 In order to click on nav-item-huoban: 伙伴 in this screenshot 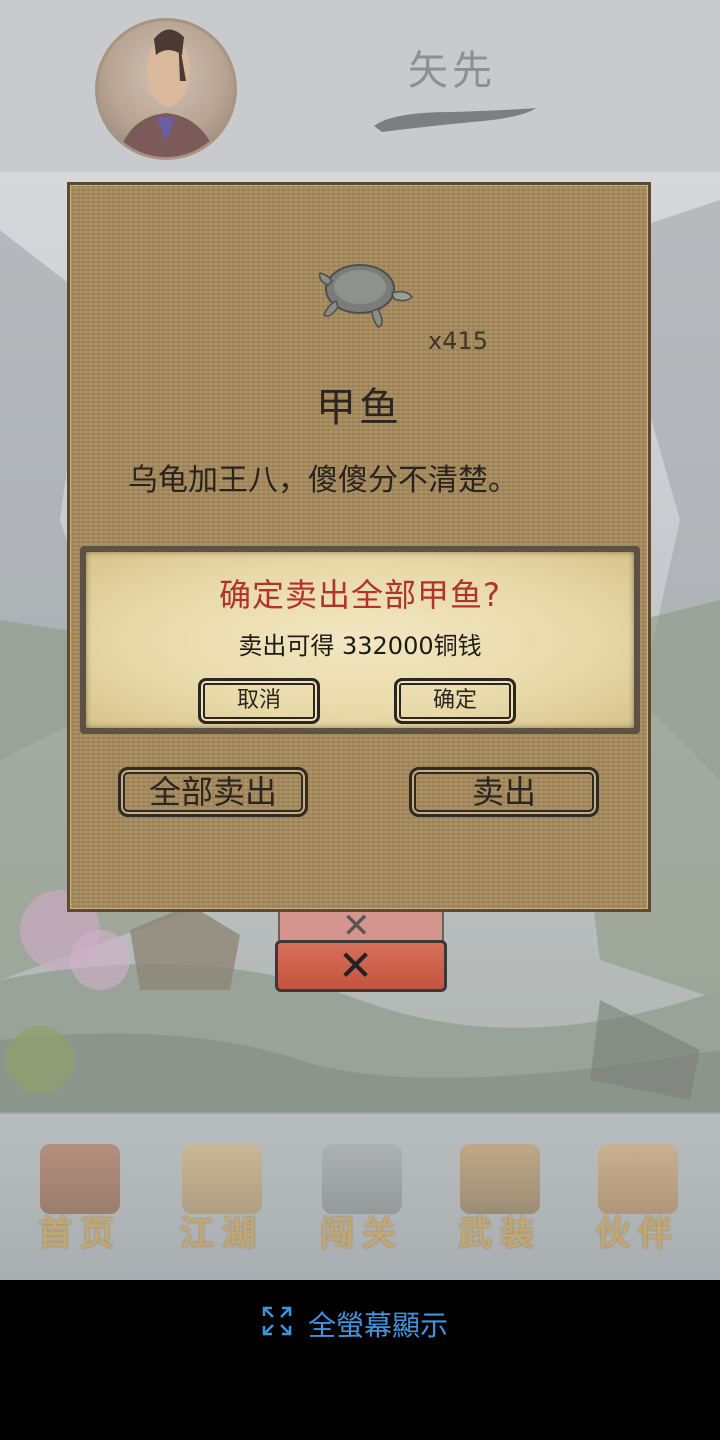, I will do `click(638, 1199)`.